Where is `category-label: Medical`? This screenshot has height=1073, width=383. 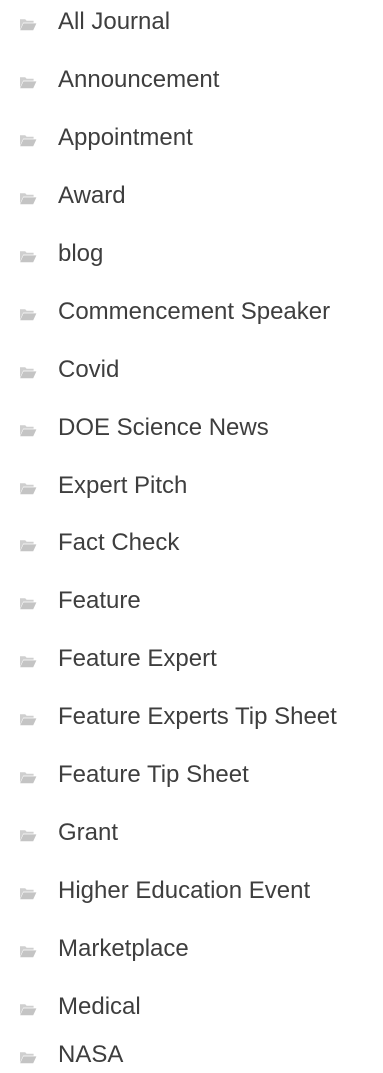 category-label: Medical is located at coordinates (99, 1006).